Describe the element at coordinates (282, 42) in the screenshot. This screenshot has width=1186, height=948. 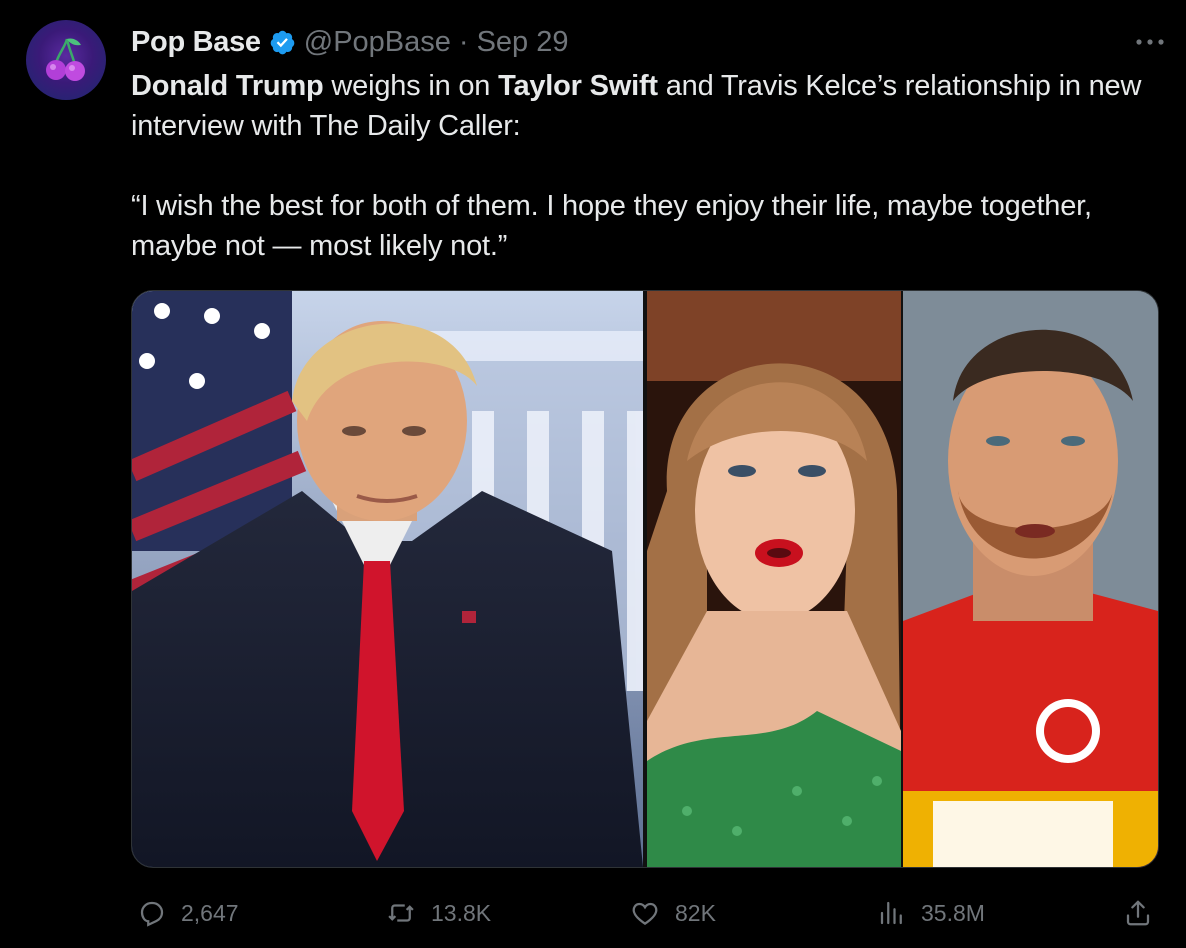
I see `verified-badge-icon` at that location.